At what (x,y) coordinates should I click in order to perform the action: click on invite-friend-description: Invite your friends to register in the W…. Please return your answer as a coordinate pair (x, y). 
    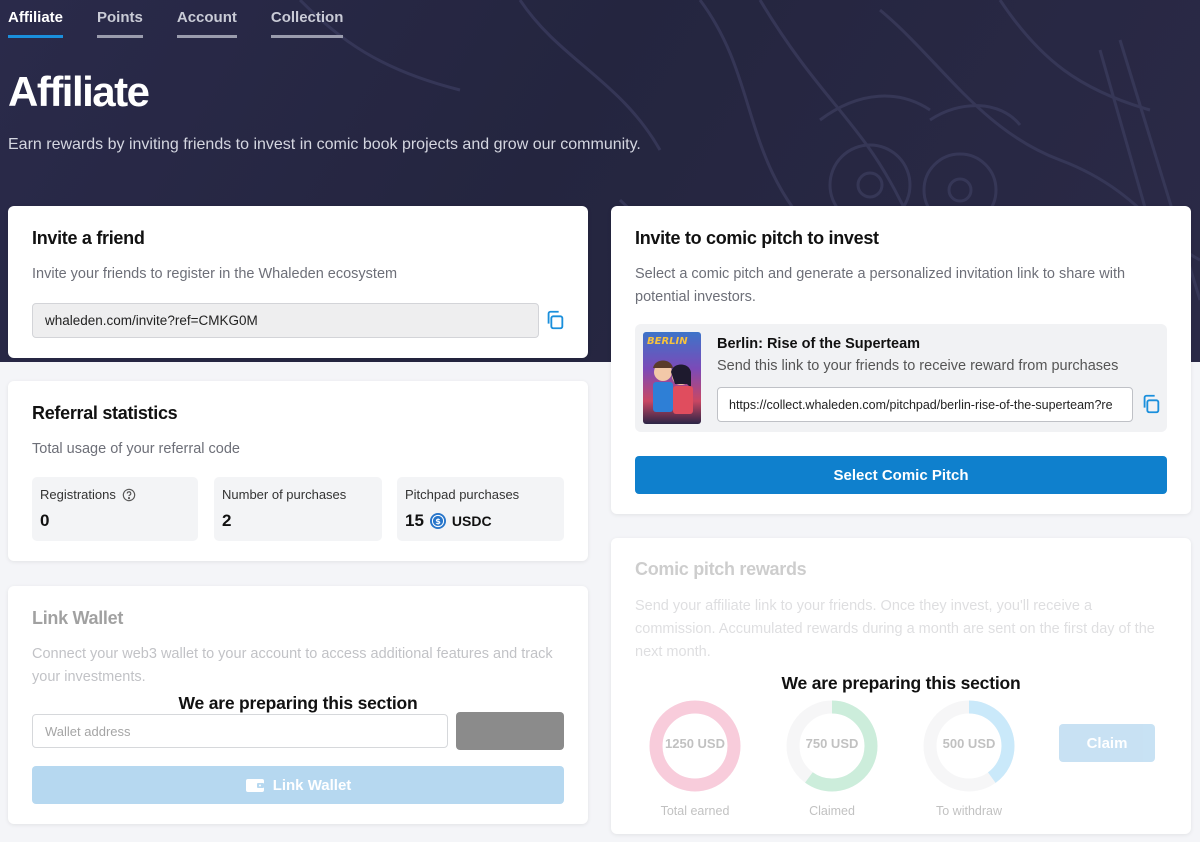
    Looking at the image, I should click on (215, 274).